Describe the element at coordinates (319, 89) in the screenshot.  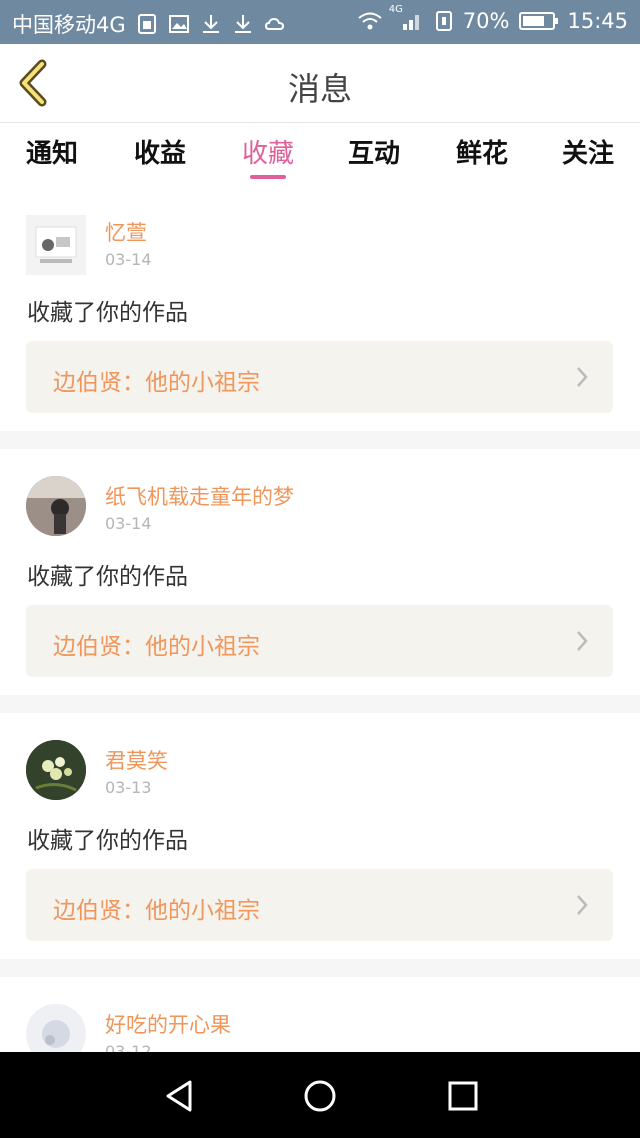
I see `page-title: 消息` at that location.